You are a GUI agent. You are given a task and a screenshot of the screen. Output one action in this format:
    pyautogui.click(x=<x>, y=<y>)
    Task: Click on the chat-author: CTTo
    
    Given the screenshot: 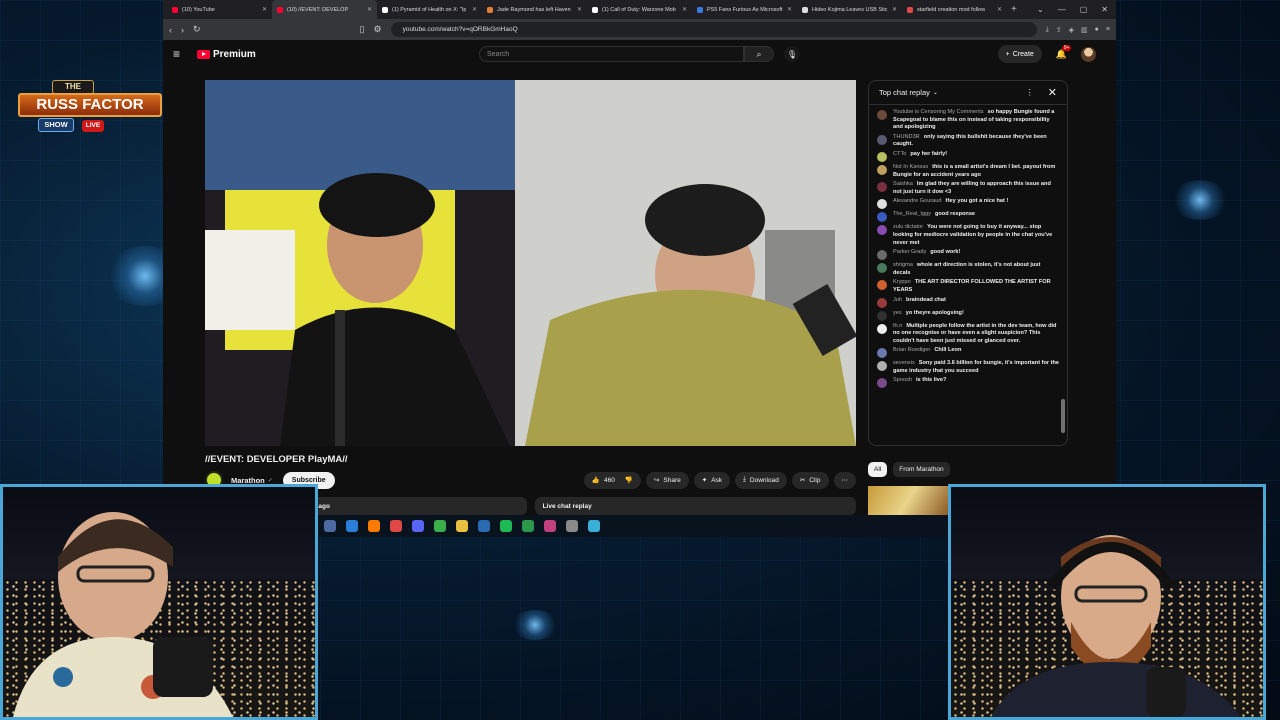 What is the action you would take?
    pyautogui.click(x=899, y=154)
    